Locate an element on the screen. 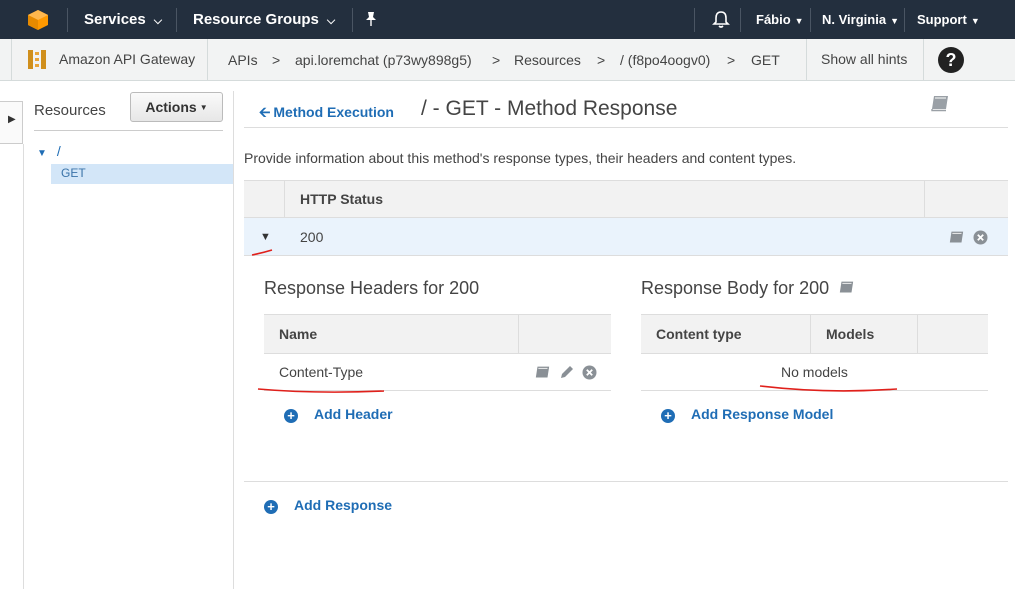 Image resolution: width=1015 pixels, height=589 pixels. response-body-title: Response Body for 200 is located at coordinates (748, 288).